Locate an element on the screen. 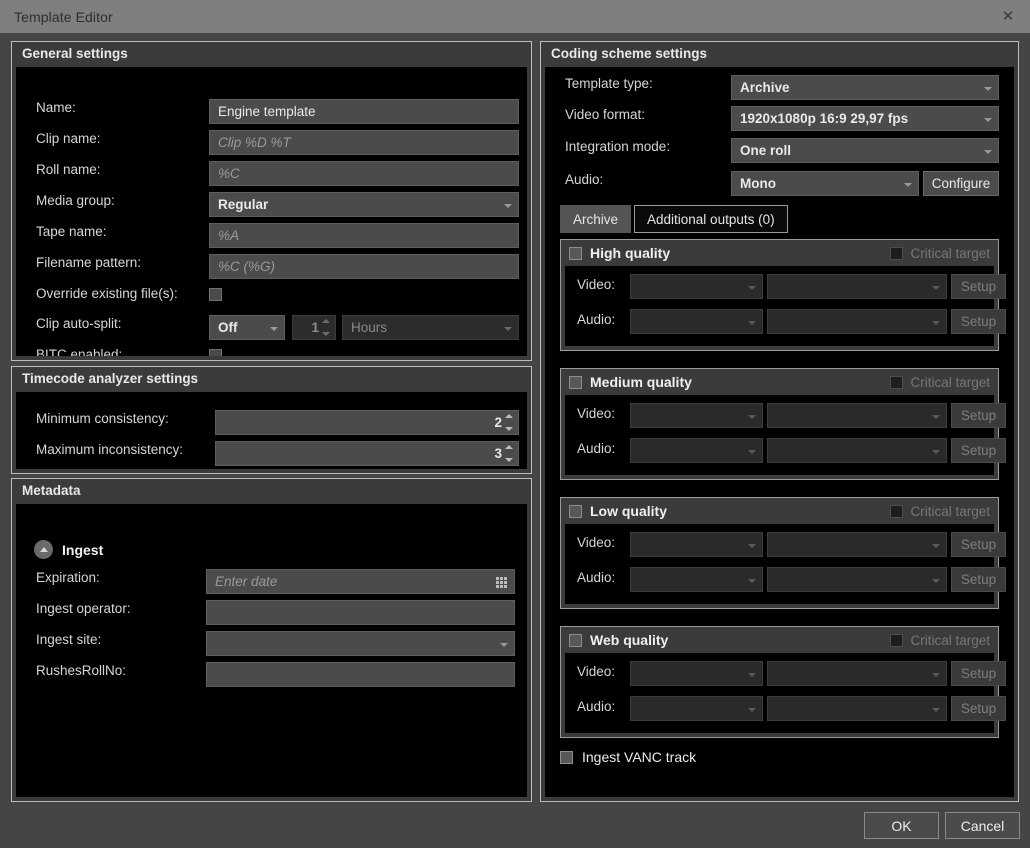 Image resolution: width=1030 pixels, height=848 pixels. low-quality-video-codec-select is located at coordinates (696, 544).